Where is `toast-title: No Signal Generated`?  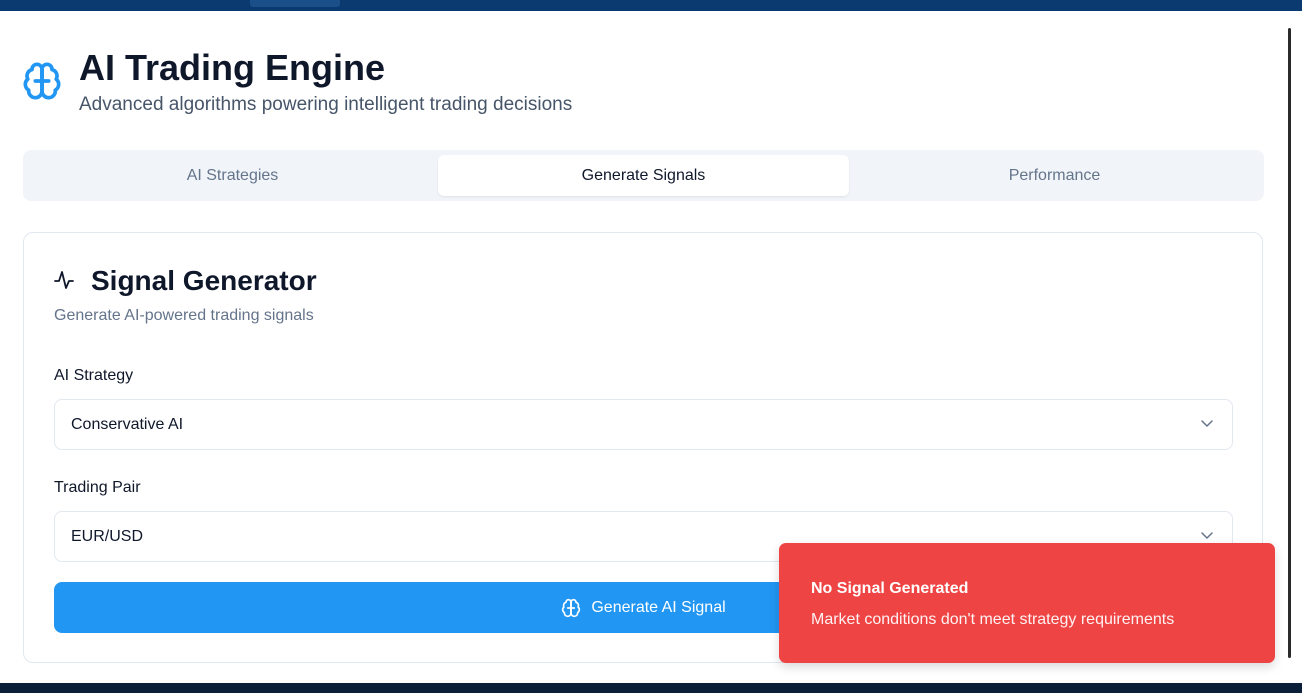 toast-title: No Signal Generated is located at coordinates (890, 588).